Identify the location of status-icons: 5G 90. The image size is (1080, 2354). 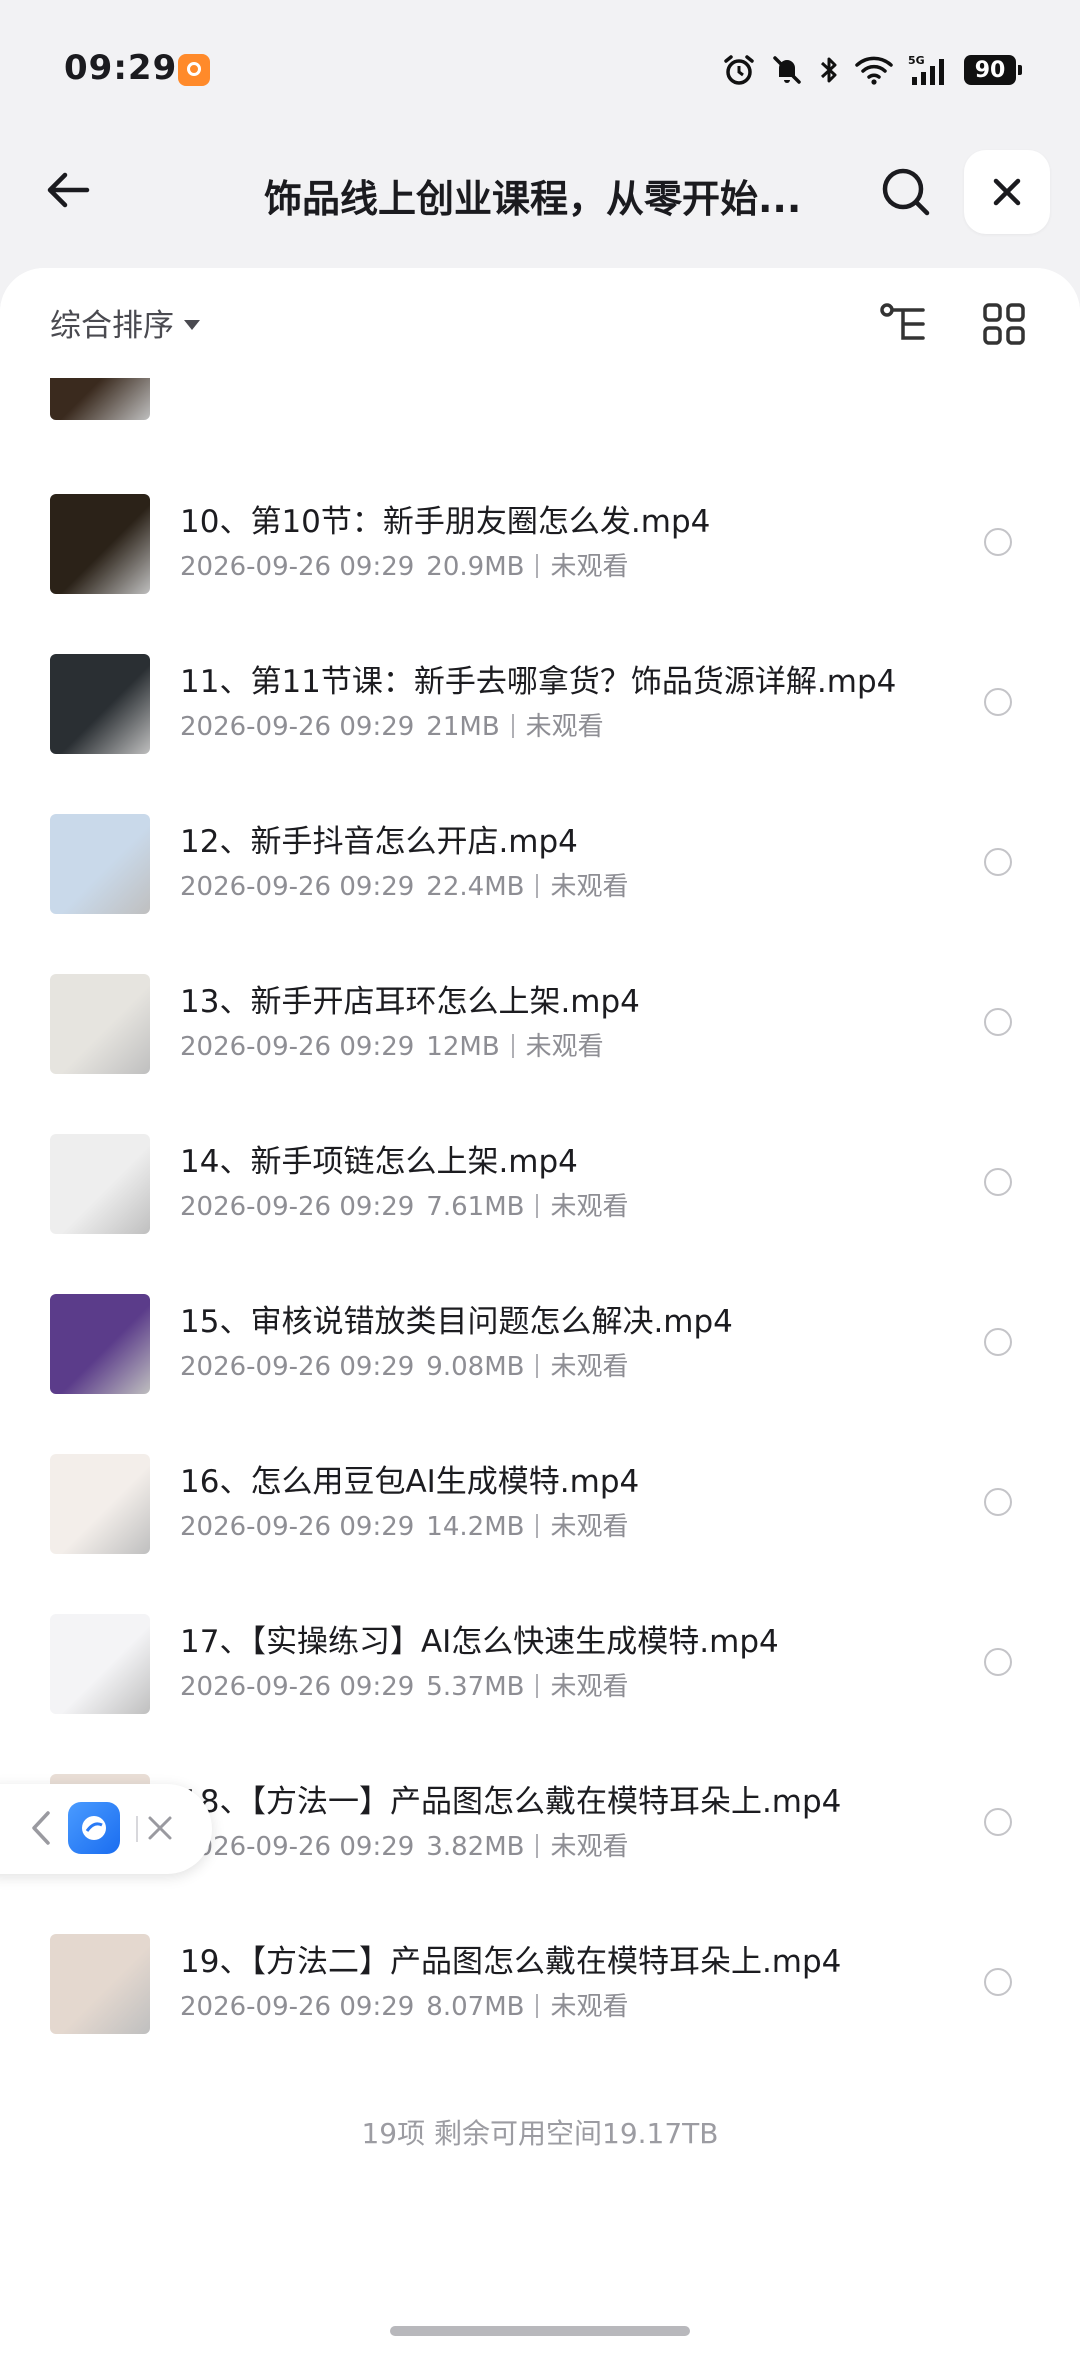
(872, 70).